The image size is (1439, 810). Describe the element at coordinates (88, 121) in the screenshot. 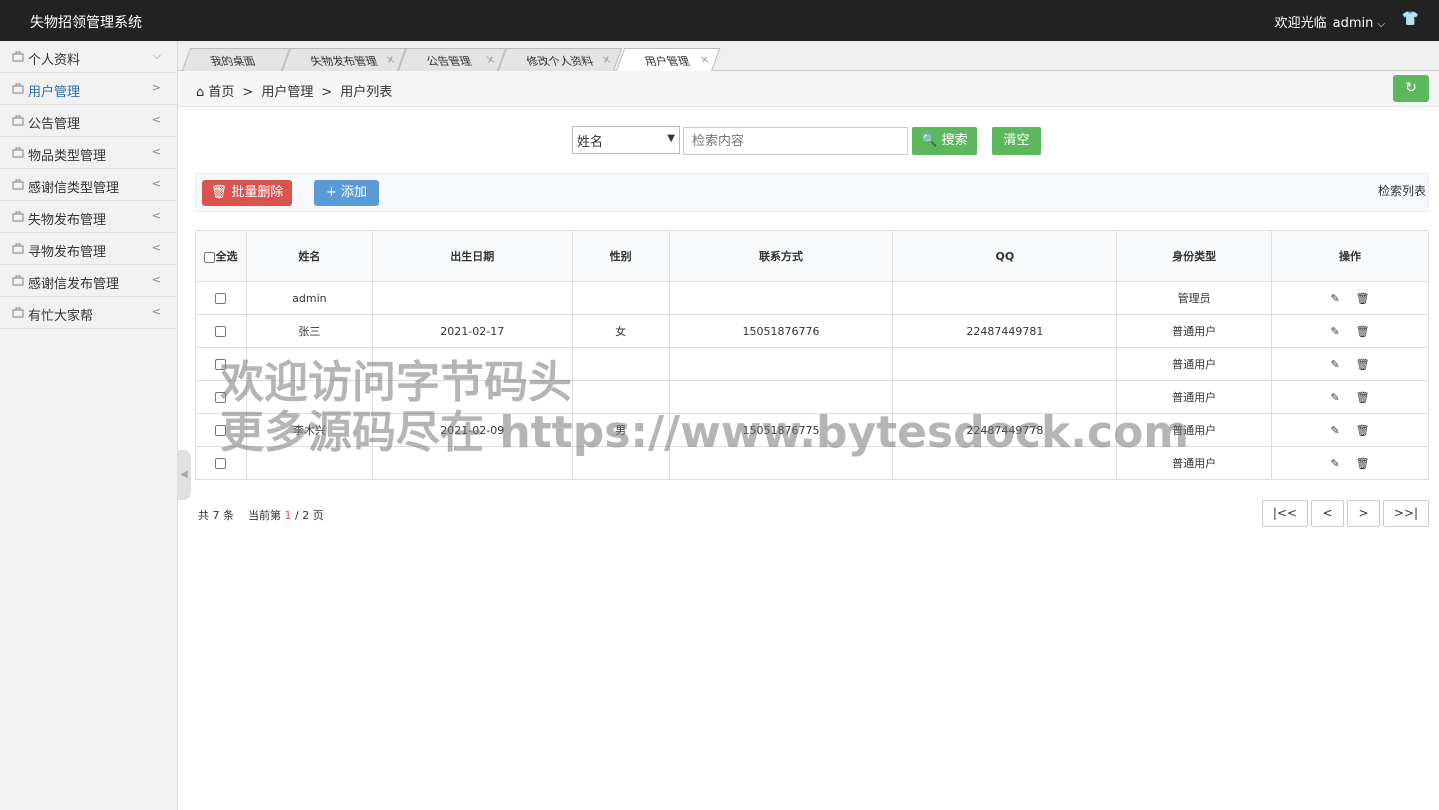

I see `sidebar-item-notices: 公告管理 <` at that location.